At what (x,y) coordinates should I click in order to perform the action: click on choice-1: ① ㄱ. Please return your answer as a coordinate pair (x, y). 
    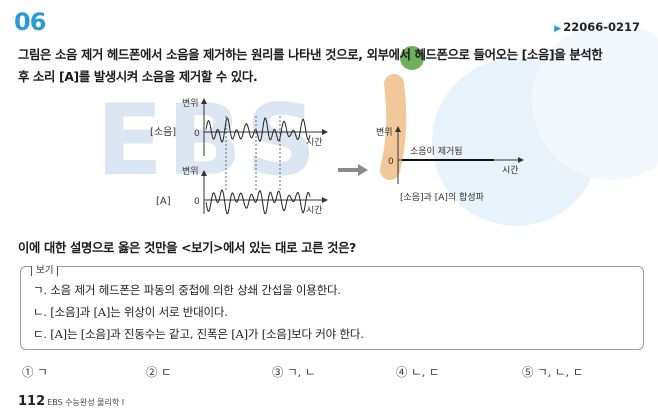
    Looking at the image, I should click on (35, 372).